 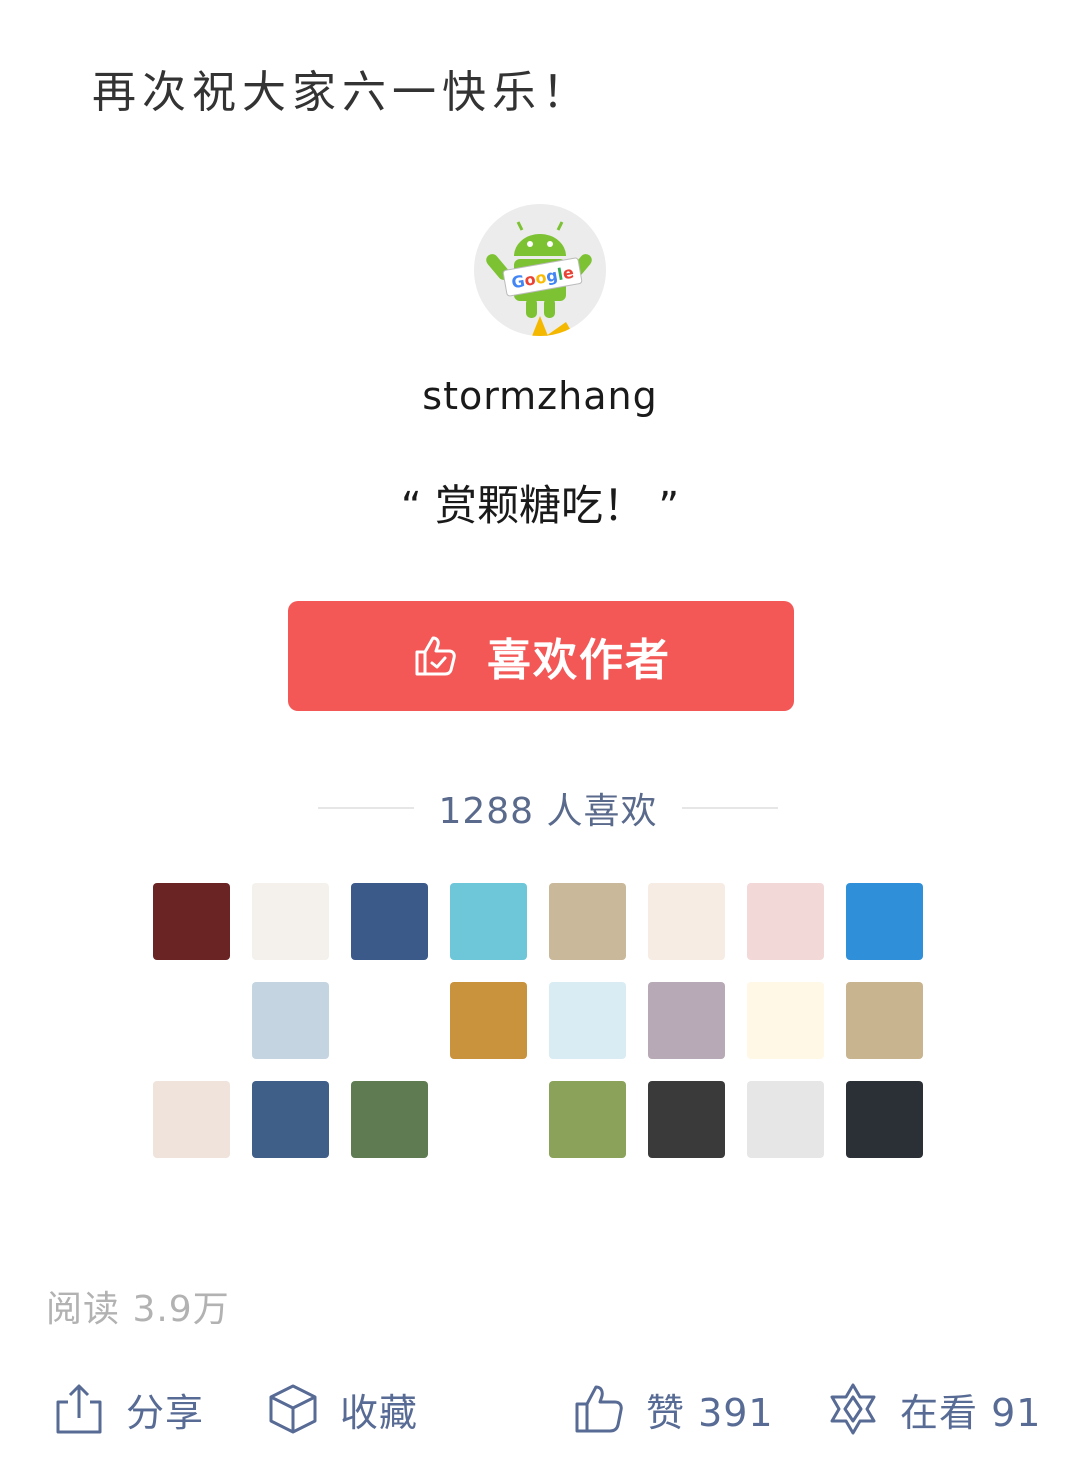 I want to click on quote-text: 赏颗糖吃！, so click(x=539, y=505).